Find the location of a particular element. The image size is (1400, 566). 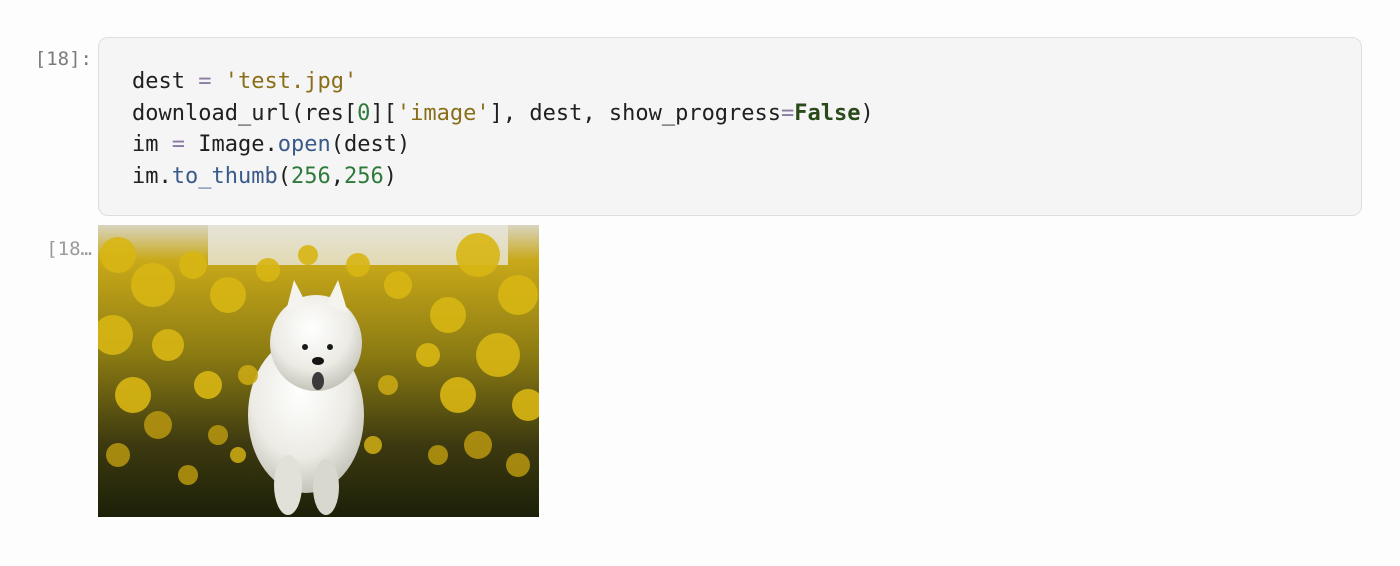

code-line-3: im = Image.open(dest) is located at coordinates (271, 144).